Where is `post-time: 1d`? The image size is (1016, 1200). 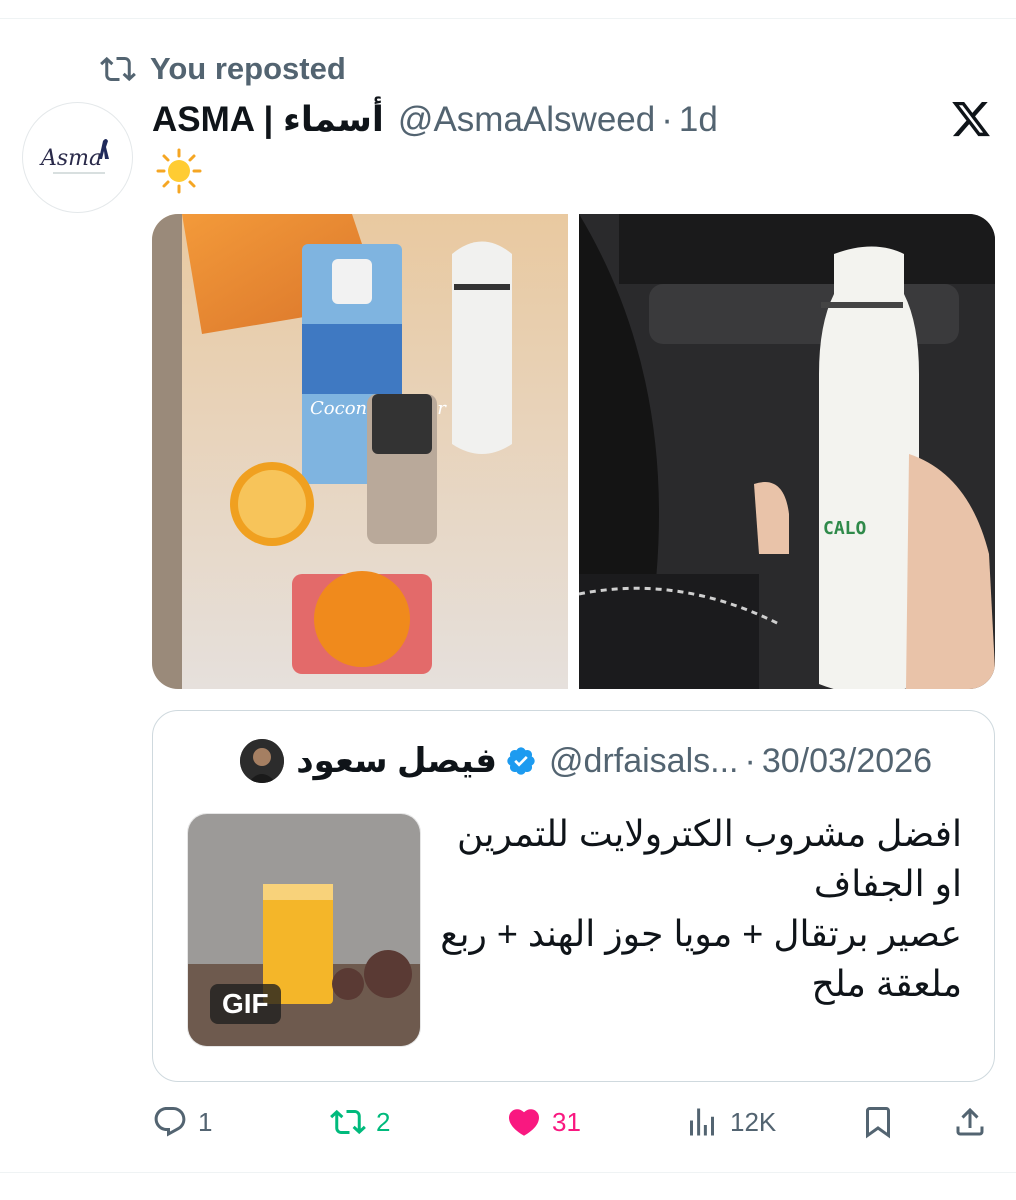 post-time: 1d is located at coordinates (698, 120).